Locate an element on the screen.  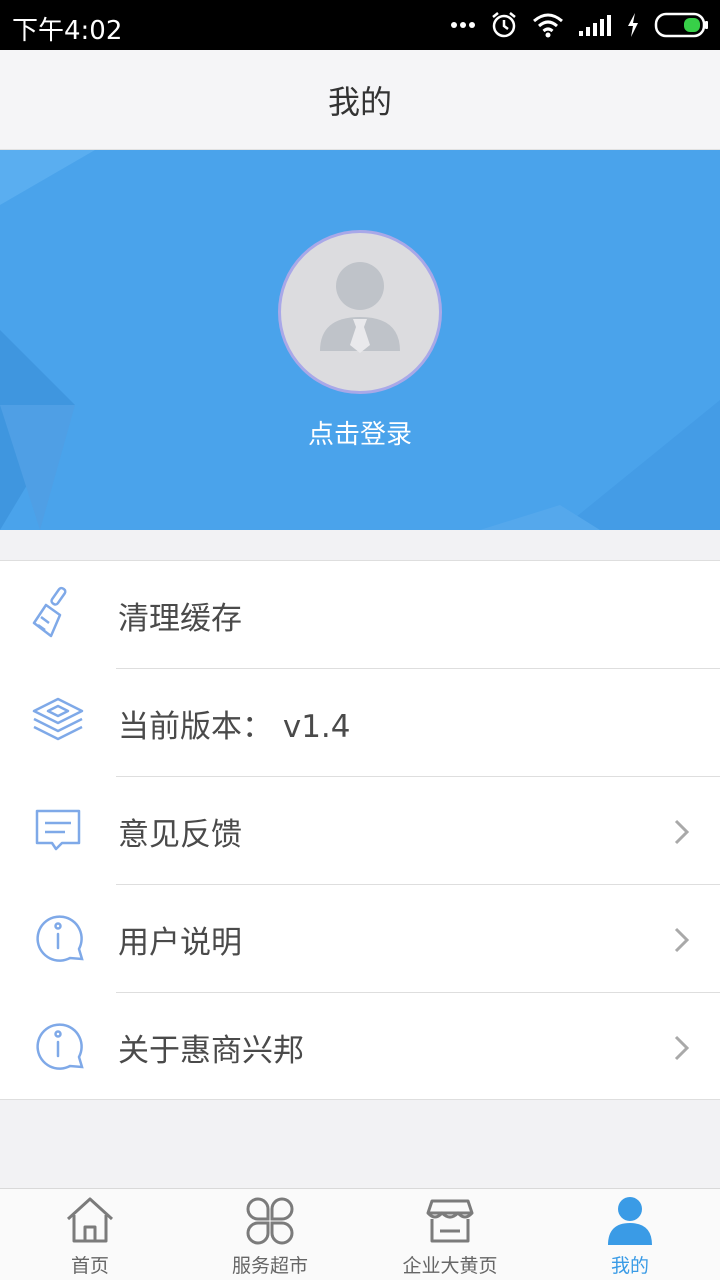
menu-item-user-guide: 用户说明 is located at coordinates (360, 939).